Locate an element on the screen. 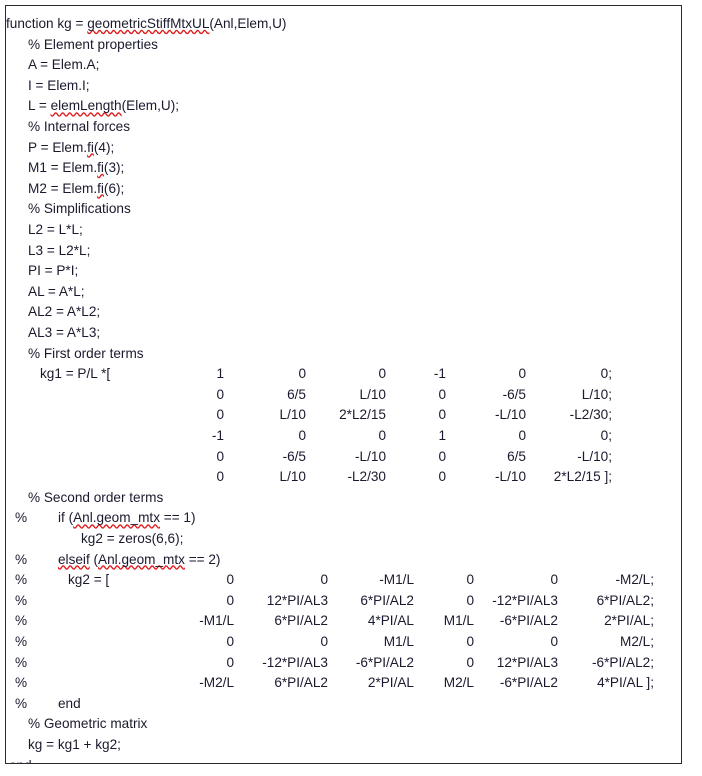 The image size is (702, 776). spellcheck-underline: elseif is located at coordinates (74, 559).